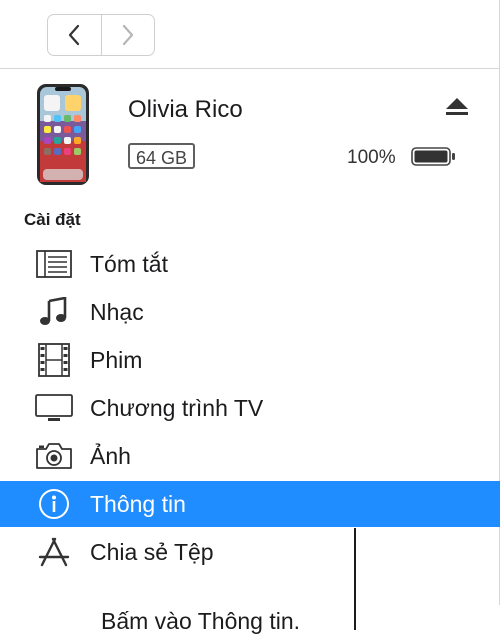  What do you see at coordinates (457, 106) in the screenshot?
I see `eject-icon` at bounding box center [457, 106].